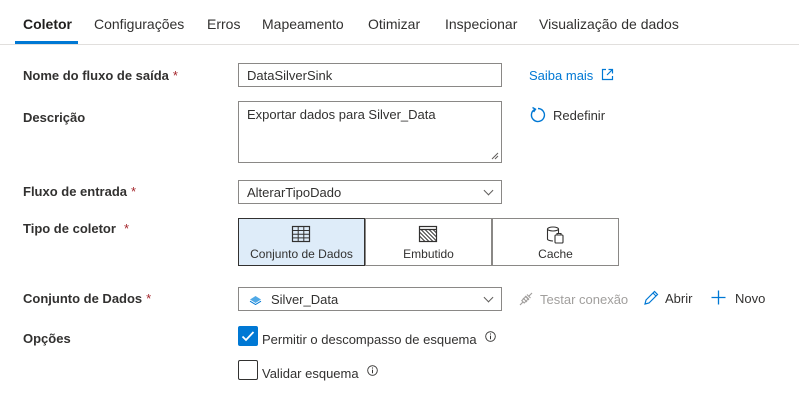 This screenshot has width=799, height=416. Describe the element at coordinates (47, 24) in the screenshot. I see `tab-coletor: Coletor` at that location.